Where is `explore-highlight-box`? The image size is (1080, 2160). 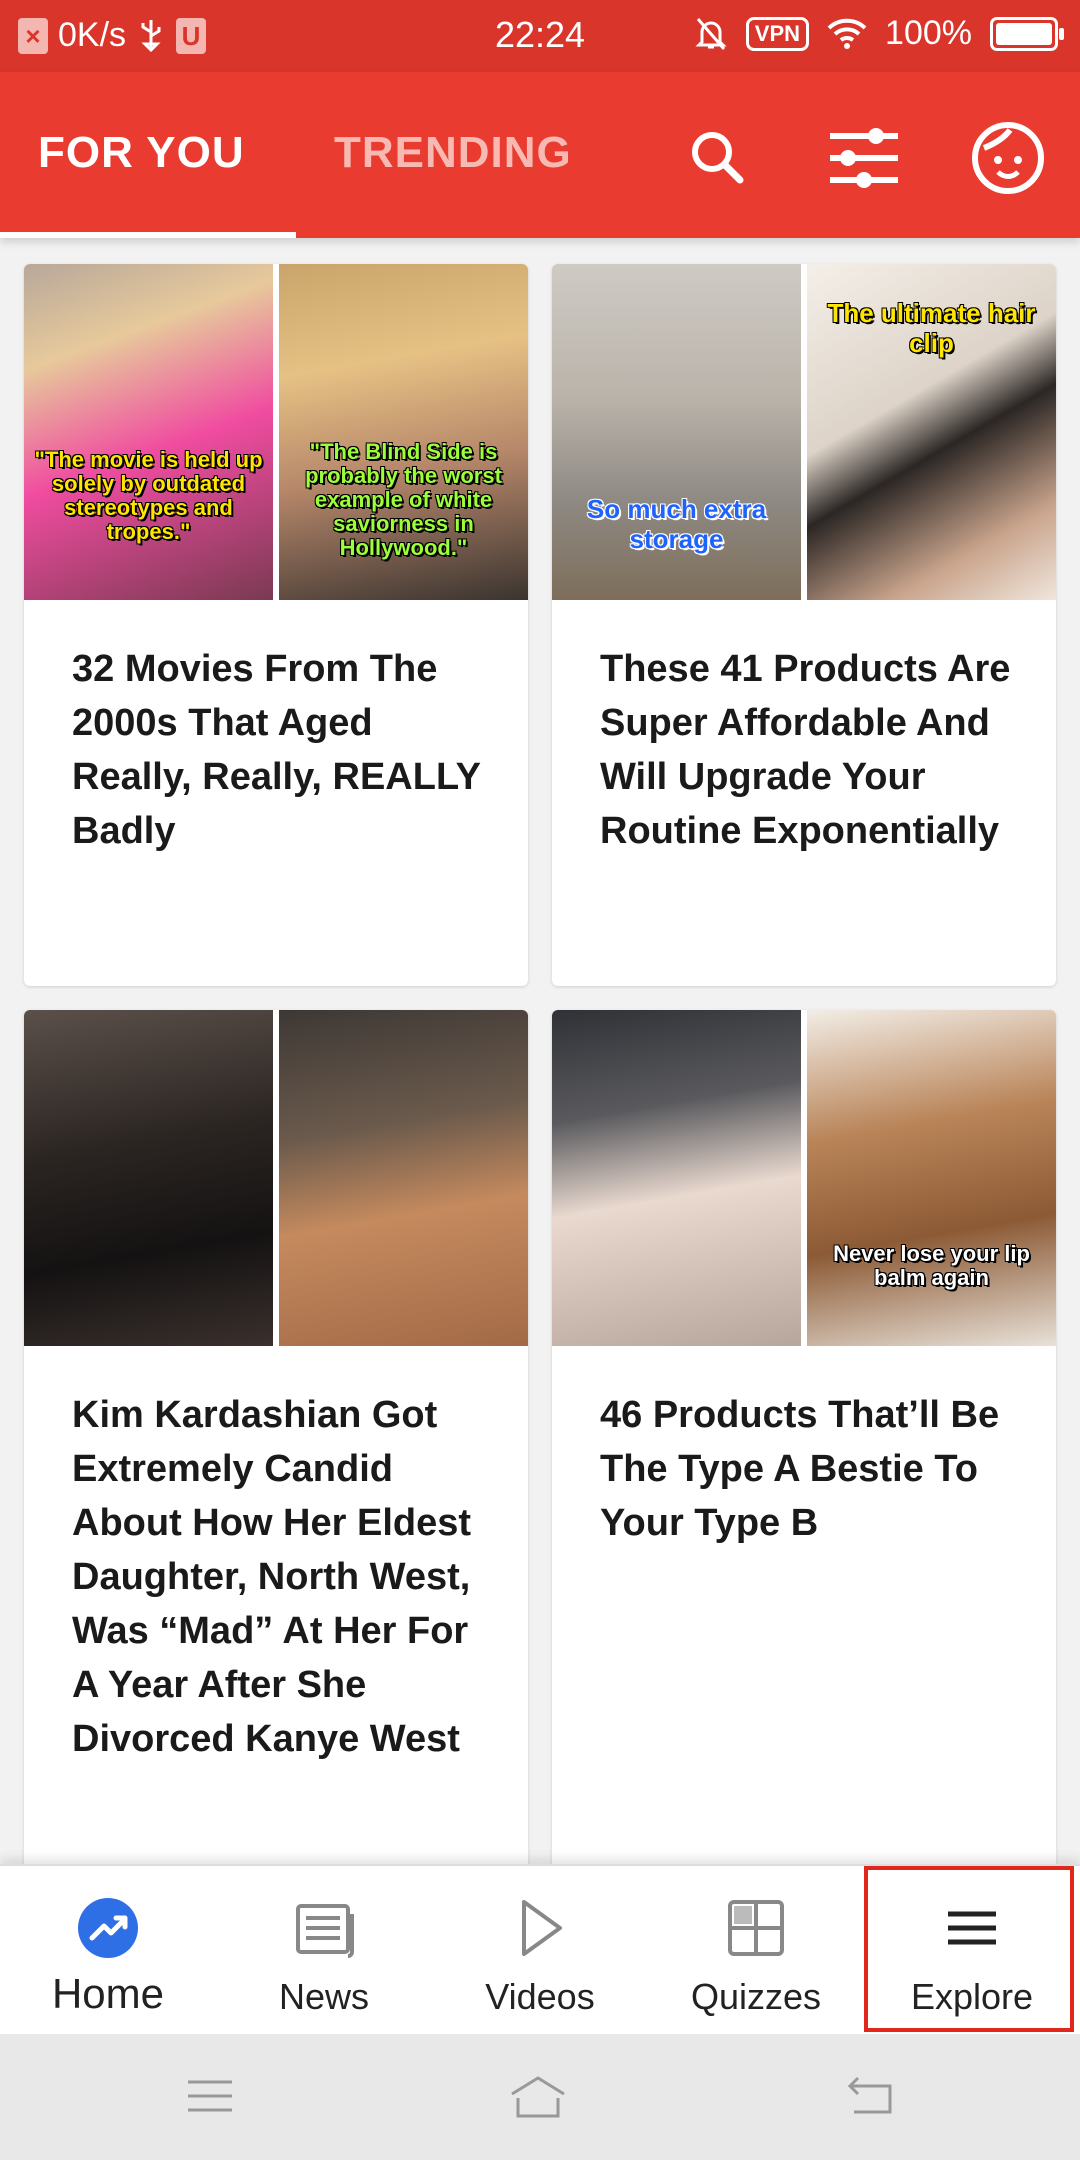
explore-highlight-box is located at coordinates (969, 1949).